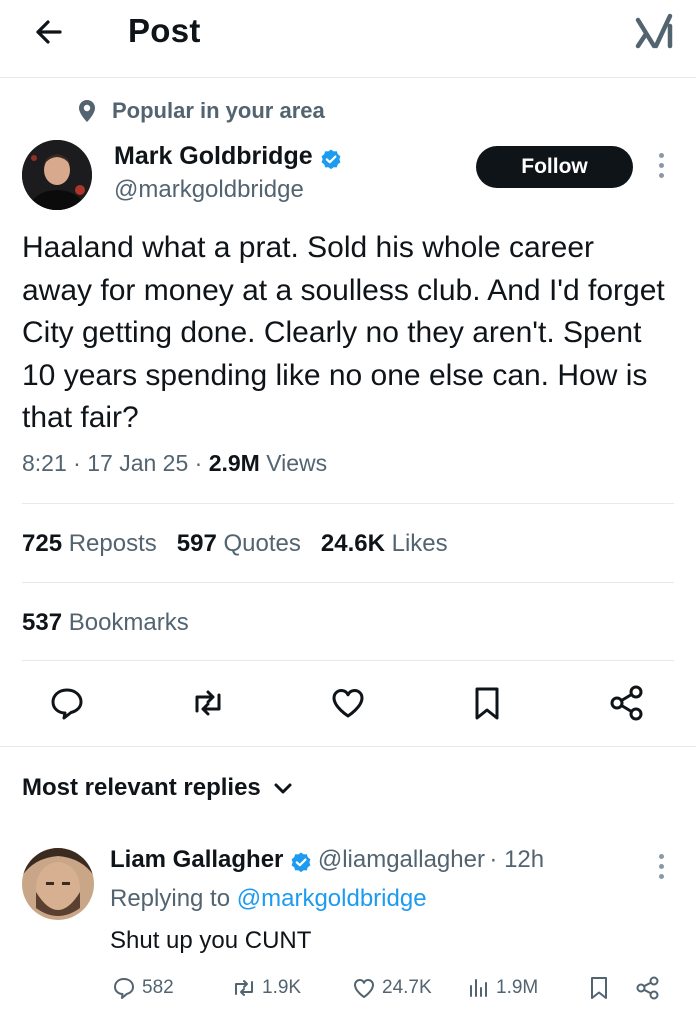 This screenshot has height=1019, width=696. Describe the element at coordinates (419, 543) in the screenshot. I see `likes-label: Likes` at that location.